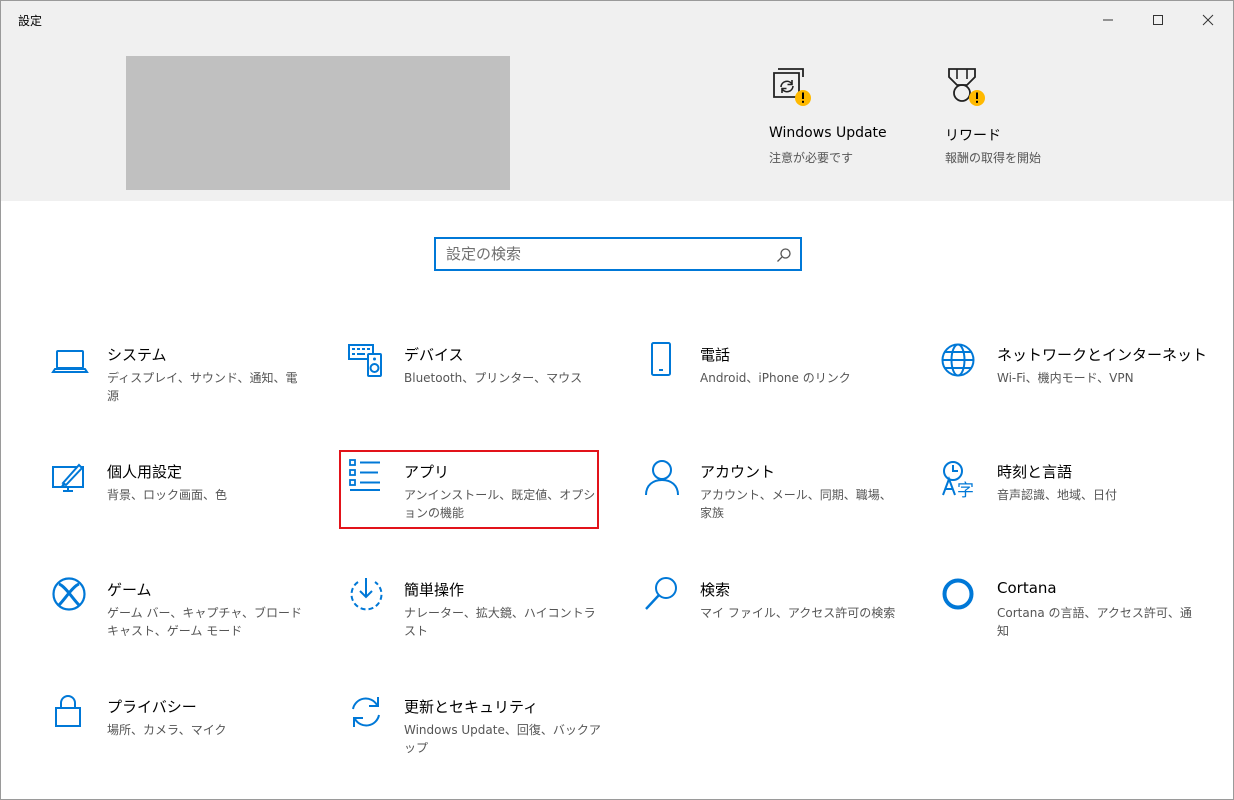 This screenshot has width=1234, height=800. What do you see at coordinates (854, 122) in the screenshot?
I see `windows-update-status: Windows Update 注意が必要です` at bounding box center [854, 122].